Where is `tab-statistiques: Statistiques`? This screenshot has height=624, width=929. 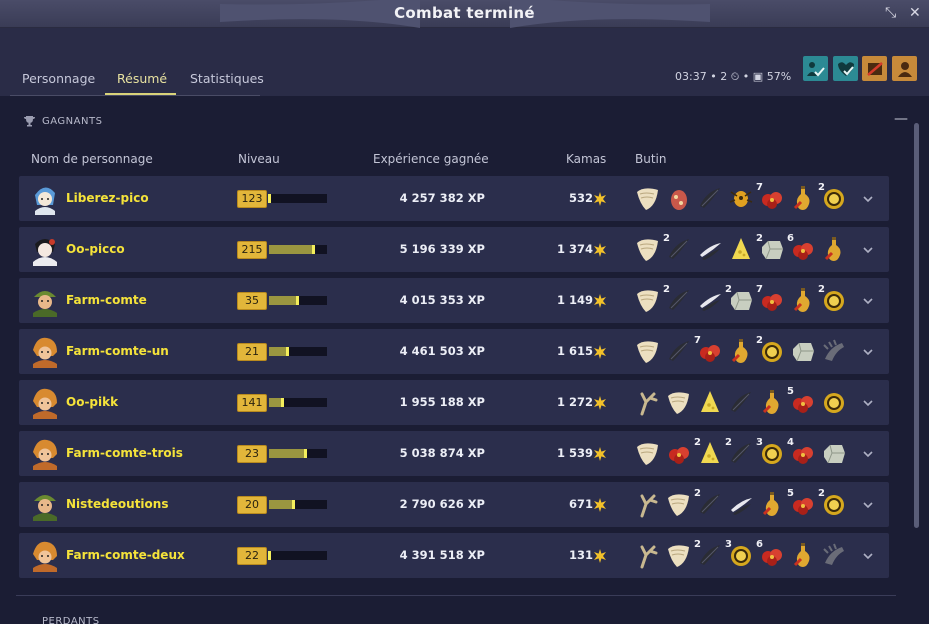
tab-statistiques: Statistiques is located at coordinates (227, 78).